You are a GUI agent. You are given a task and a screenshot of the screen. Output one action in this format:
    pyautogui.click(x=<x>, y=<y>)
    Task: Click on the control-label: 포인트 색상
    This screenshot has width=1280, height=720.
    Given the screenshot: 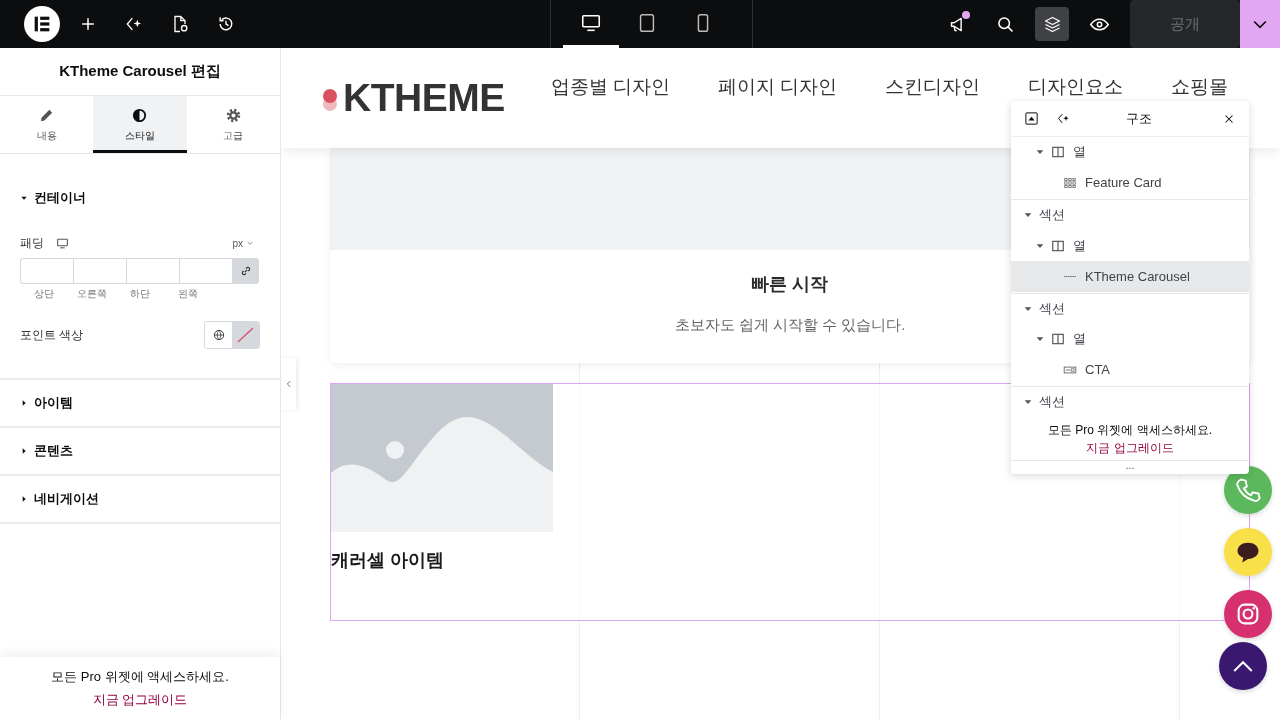 What is the action you would take?
    pyautogui.click(x=52, y=335)
    